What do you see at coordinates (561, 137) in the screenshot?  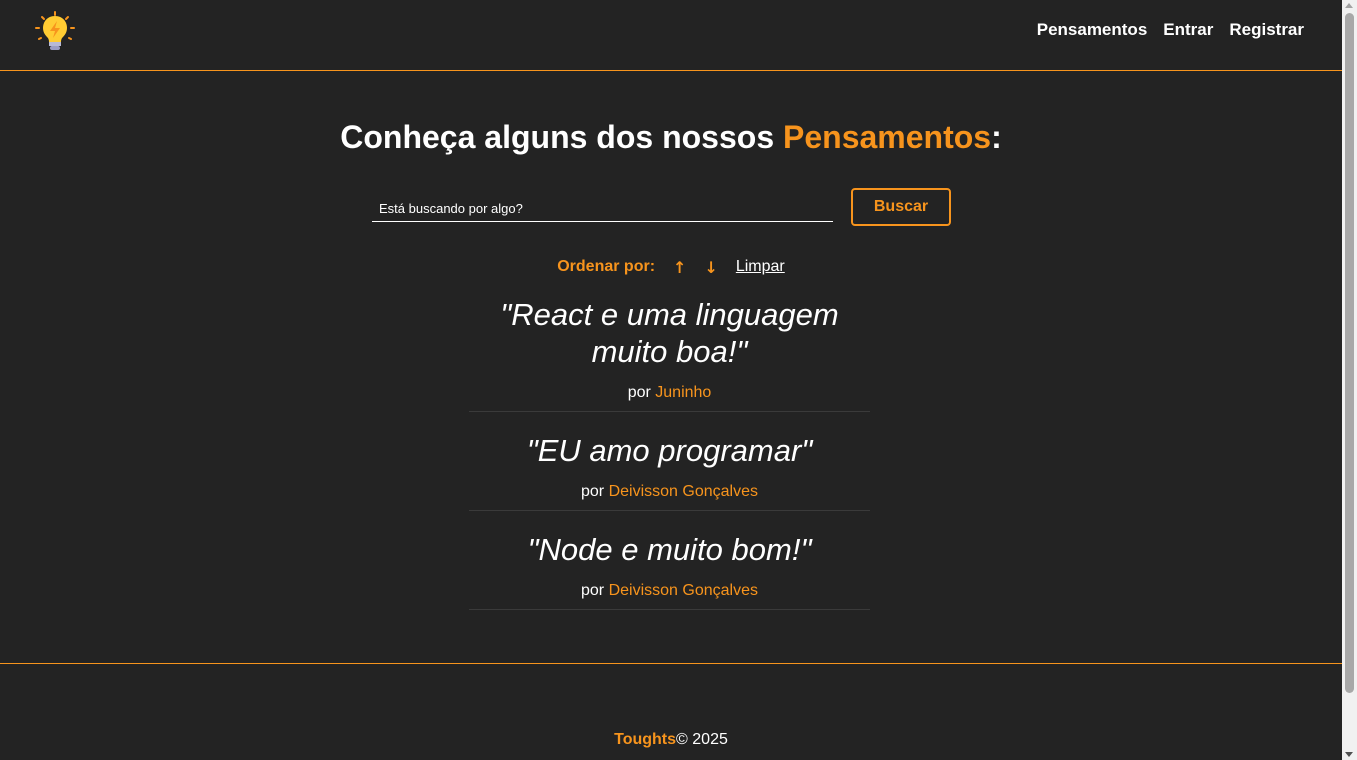 I see `page-title-prefix: Conheça alguns dos nossos` at bounding box center [561, 137].